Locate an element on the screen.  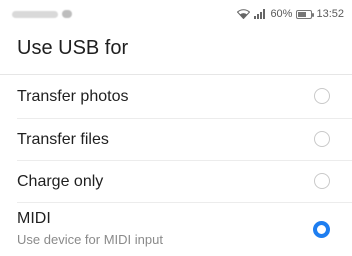
battery-fill is located at coordinates (302, 14).